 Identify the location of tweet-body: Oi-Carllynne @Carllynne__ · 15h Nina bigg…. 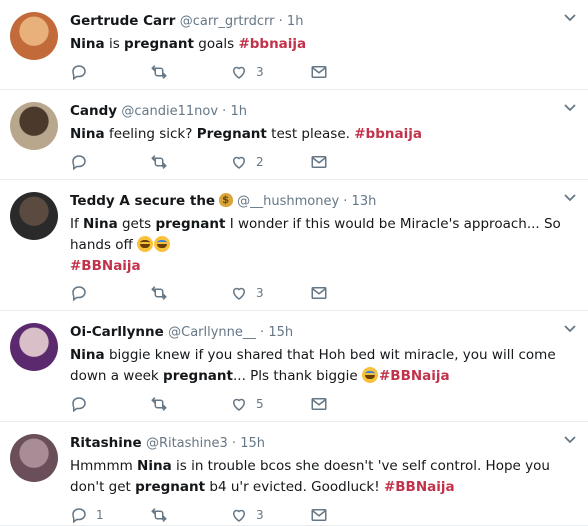
(324, 354).